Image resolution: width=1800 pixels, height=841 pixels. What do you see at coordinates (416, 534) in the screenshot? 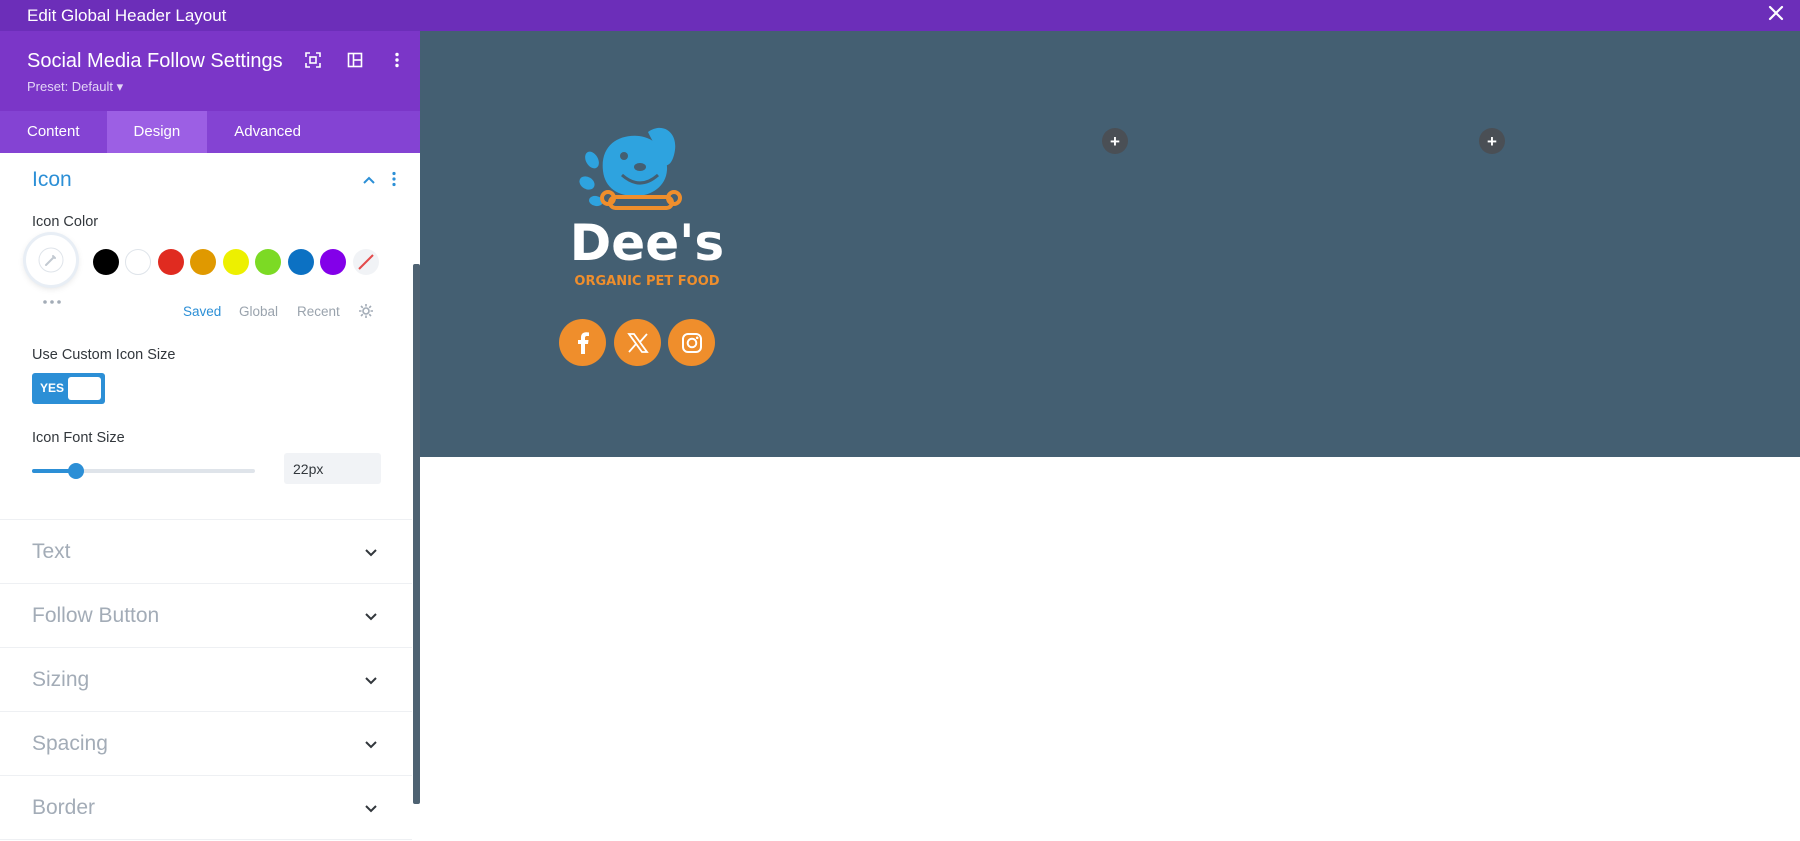
I see `panel-scrollbar` at bounding box center [416, 534].